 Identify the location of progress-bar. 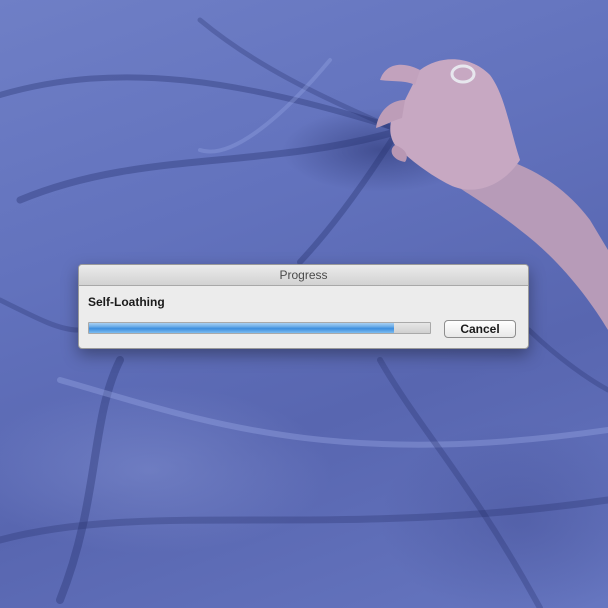
(259, 328).